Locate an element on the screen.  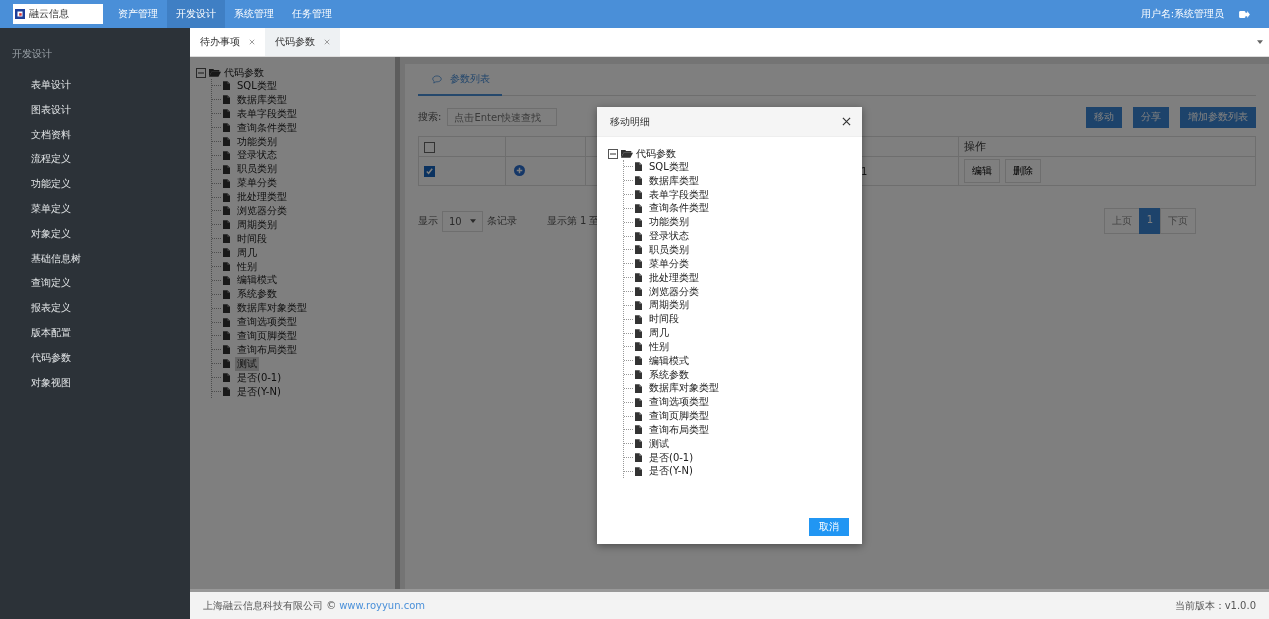
action-button: 分享 is located at coordinates (1151, 117).